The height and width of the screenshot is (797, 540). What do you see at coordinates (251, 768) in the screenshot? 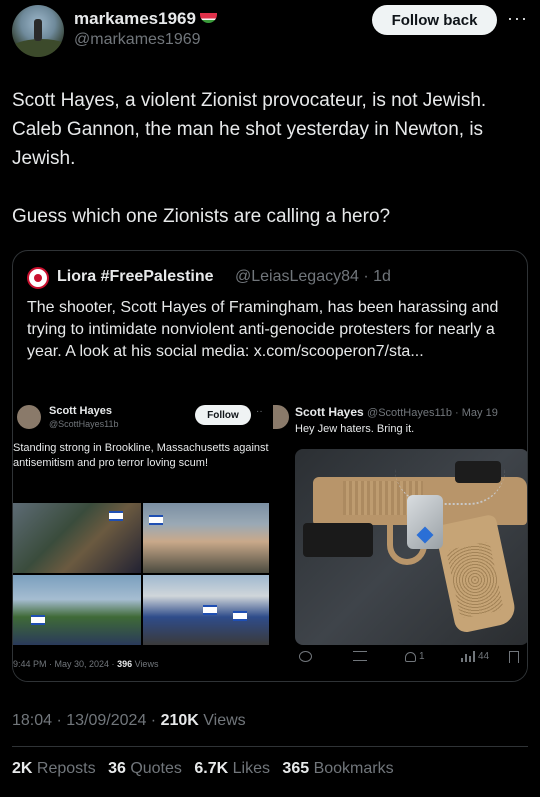
I see `likes-label: Likes` at bounding box center [251, 768].